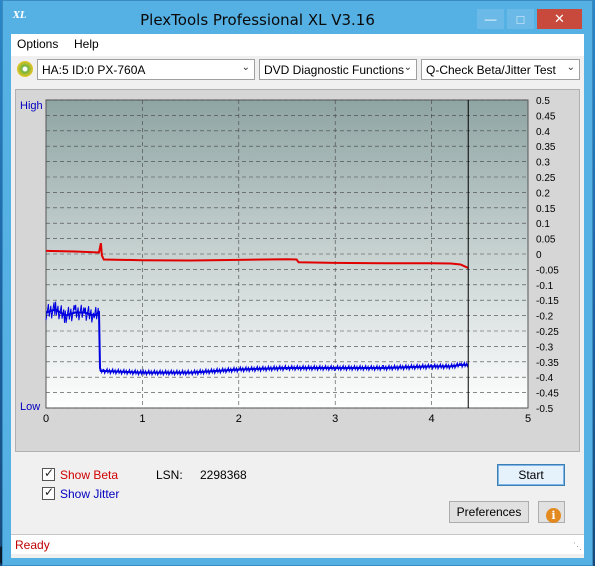  Describe the element at coordinates (545, 409) in the screenshot. I see `y-tick-label: -0.5` at that location.